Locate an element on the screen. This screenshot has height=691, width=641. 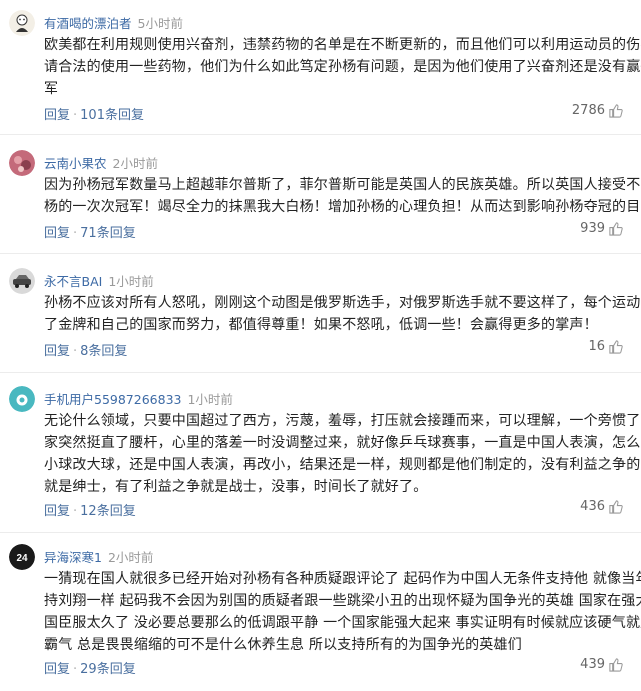
comment-username: 异海深寒1 2小时前 is located at coordinates (98, 556).